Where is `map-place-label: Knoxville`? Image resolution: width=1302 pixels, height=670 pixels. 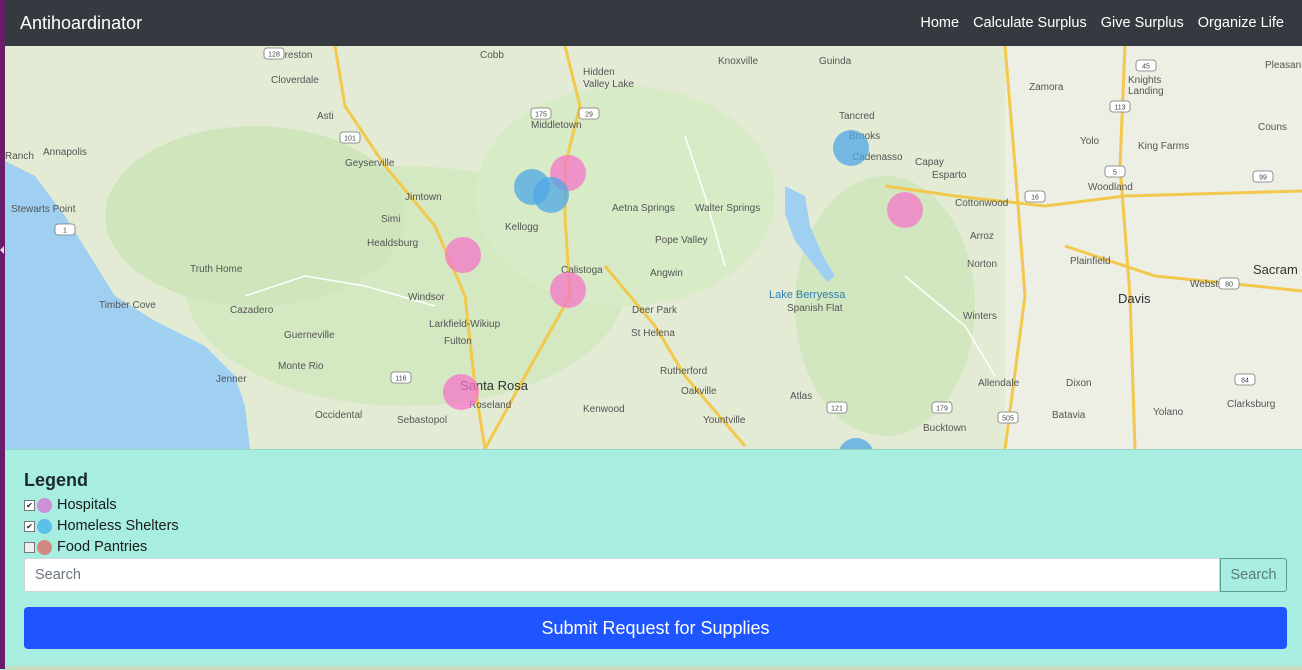 map-place-label: Knoxville is located at coordinates (738, 61).